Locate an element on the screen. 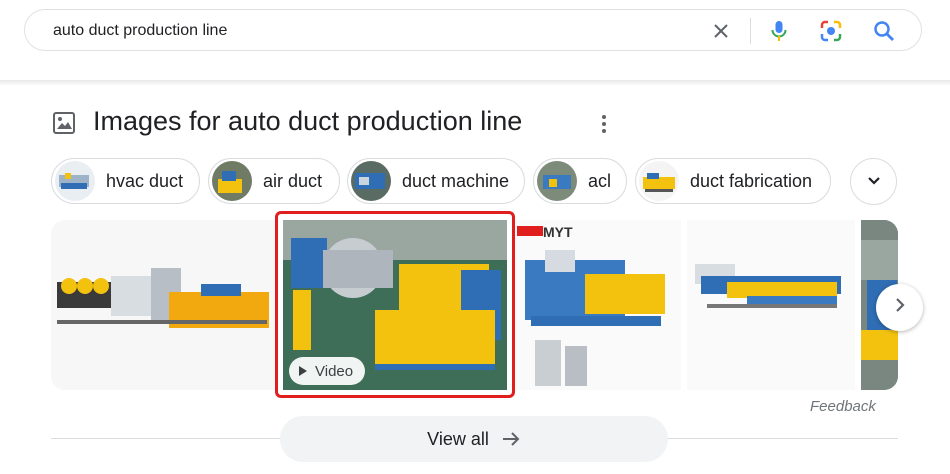 This screenshot has height=474, width=950. more-vert-icon is located at coordinates (604, 124).